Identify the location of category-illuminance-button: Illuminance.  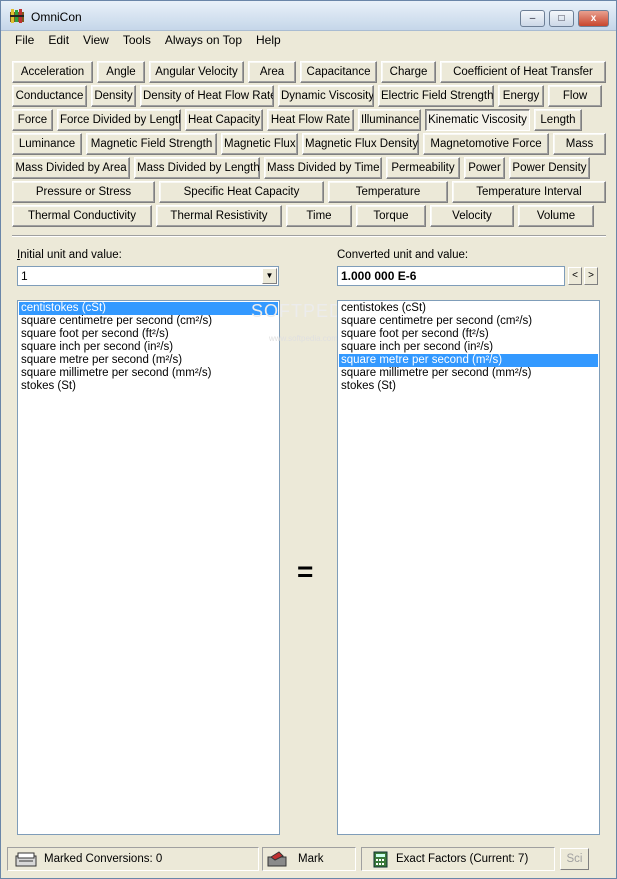
(389, 120).